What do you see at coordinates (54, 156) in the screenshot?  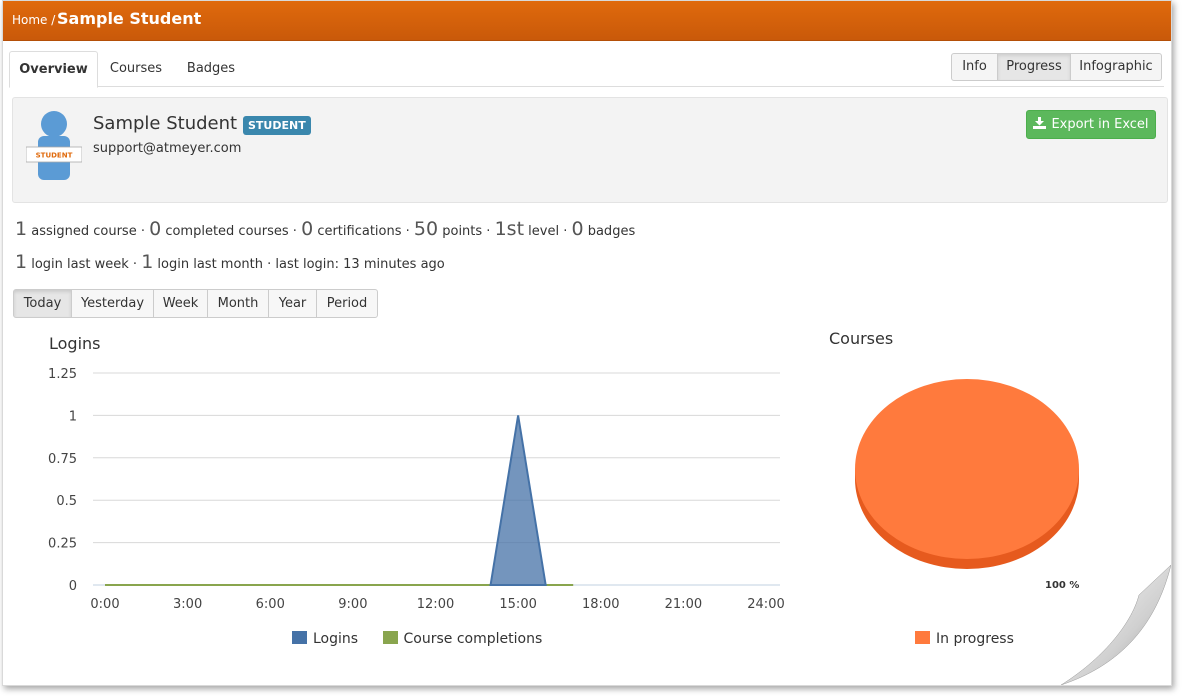 I see `avatar-tag-label: STUDENT` at bounding box center [54, 156].